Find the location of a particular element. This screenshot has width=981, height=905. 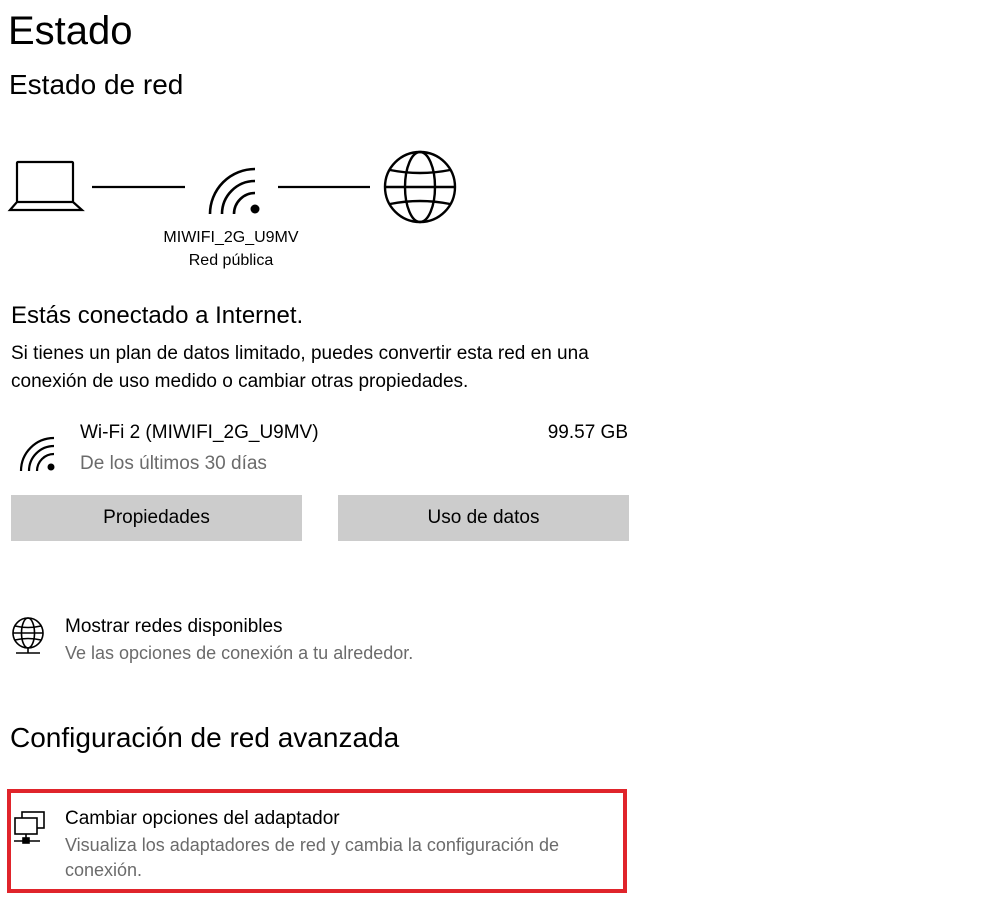

data-usage-button: Uso de datos is located at coordinates (483, 518).